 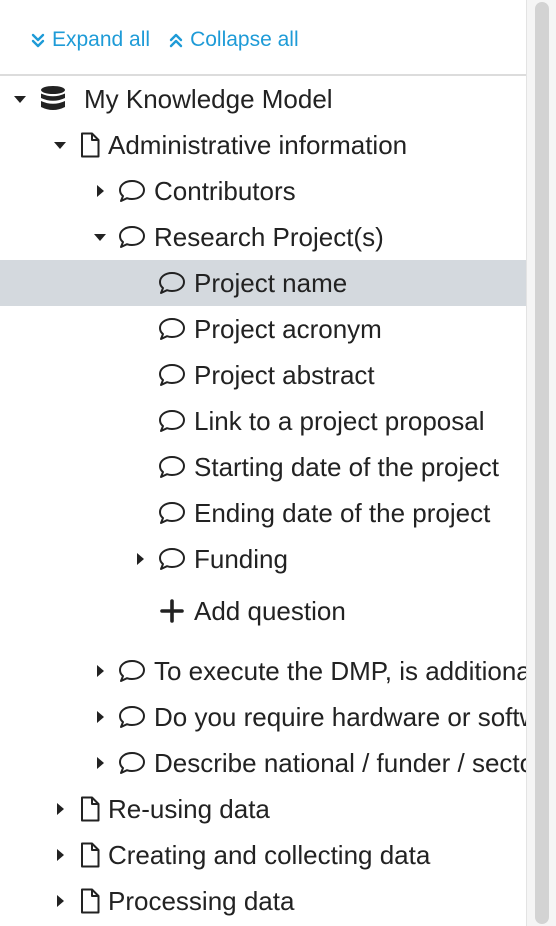 What do you see at coordinates (340, 716) in the screenshot?
I see `tree-item-label: Do you require hardware or software` at bounding box center [340, 716].